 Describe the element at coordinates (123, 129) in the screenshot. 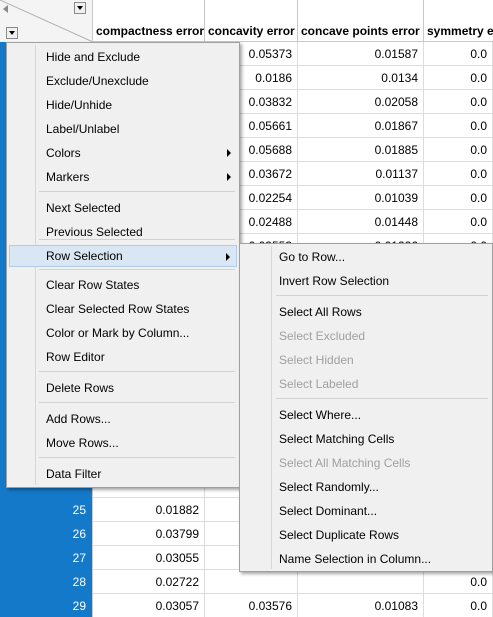

I see `menu-item-label-unlabel: Label/Unlabel` at that location.